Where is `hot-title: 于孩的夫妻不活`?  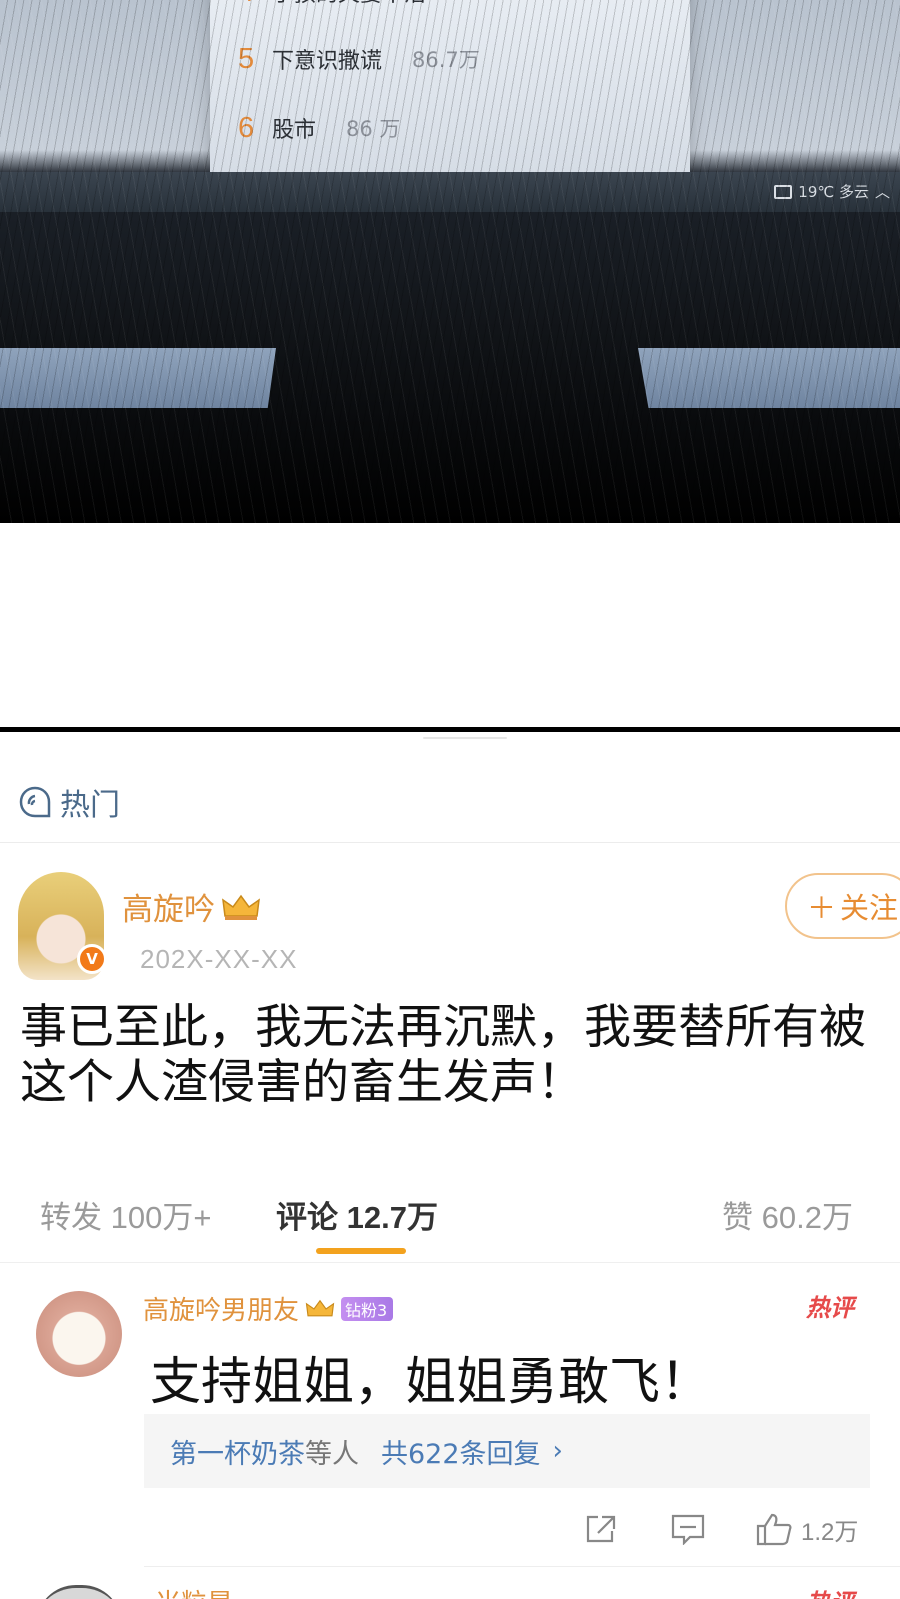
hot-title: 于孩的夫妻不活 is located at coordinates (349, 4).